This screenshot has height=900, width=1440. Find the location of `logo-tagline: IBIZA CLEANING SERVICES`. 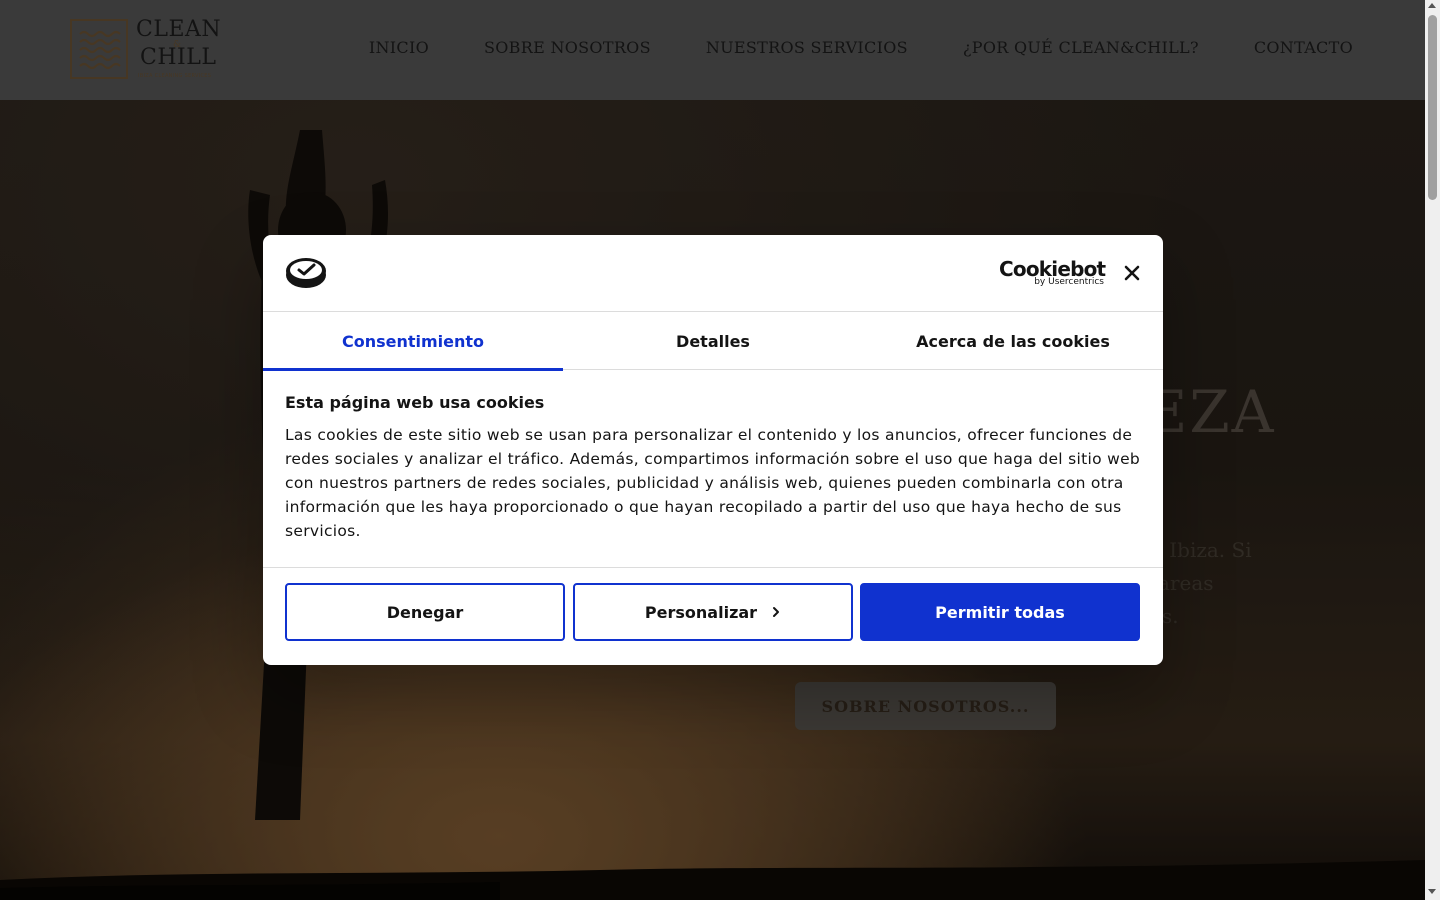

logo-tagline: IBIZA CLEANING SERVICES is located at coordinates (175, 76).